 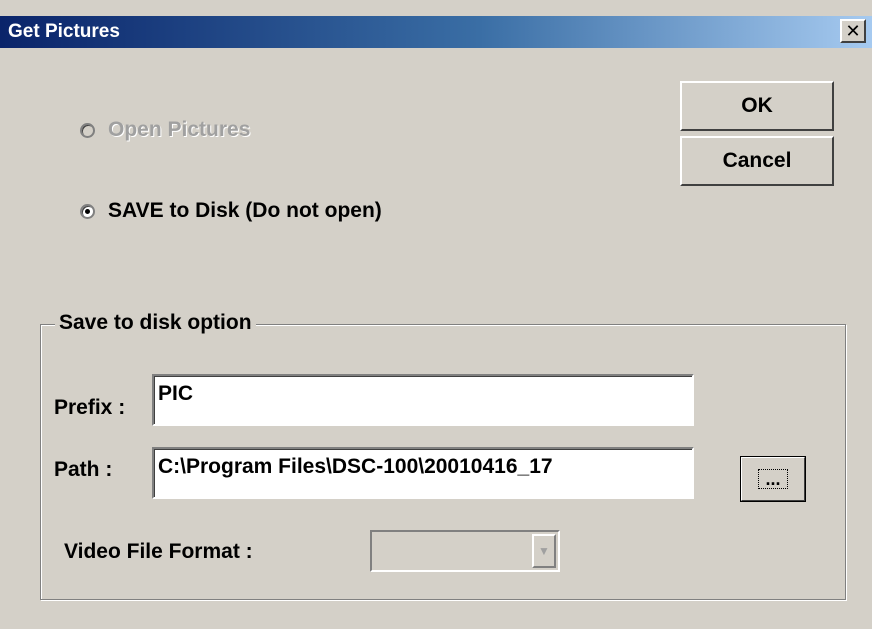 What do you see at coordinates (245, 210) in the screenshot?
I see `save-to-disk-label: SAVE to Disk (Do not open)` at bounding box center [245, 210].